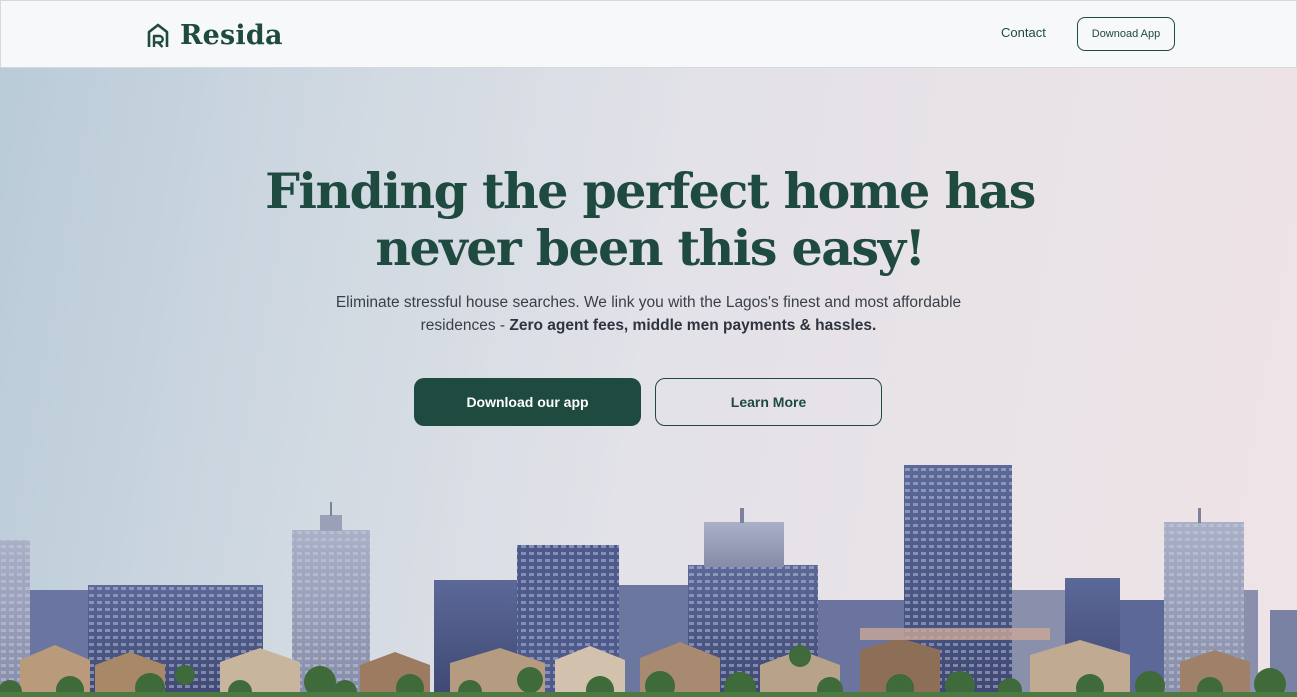 This screenshot has width=1297, height=697. What do you see at coordinates (648, 34) in the screenshot?
I see `top-navbar: Resida Contact Downoad App` at bounding box center [648, 34].